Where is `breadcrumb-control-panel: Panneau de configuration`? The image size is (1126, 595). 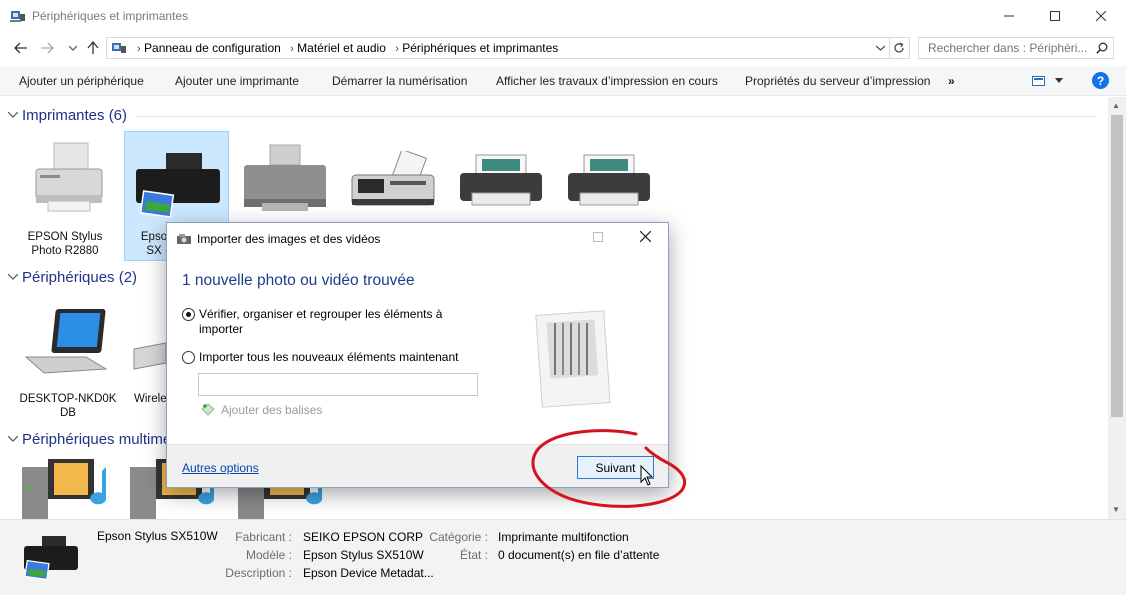
breadcrumb-control-panel: Panneau de configuration is located at coordinates (212, 48).